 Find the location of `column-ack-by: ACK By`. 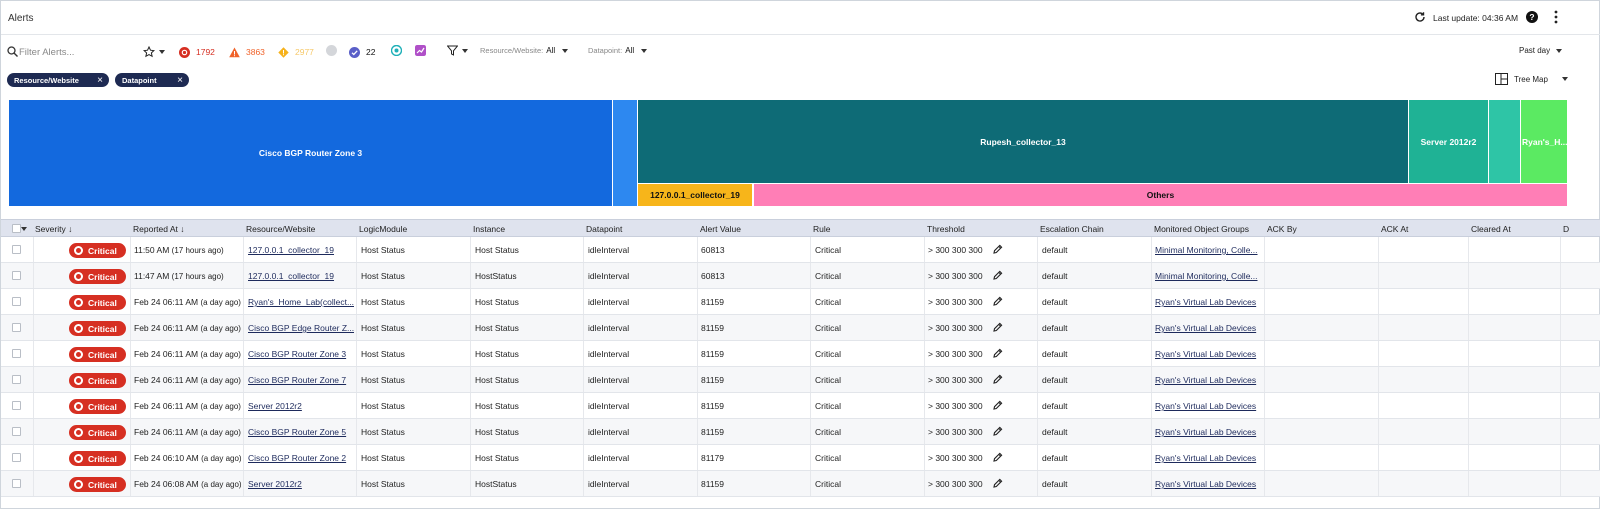

column-ack-by: ACK By is located at coordinates (1282, 229).